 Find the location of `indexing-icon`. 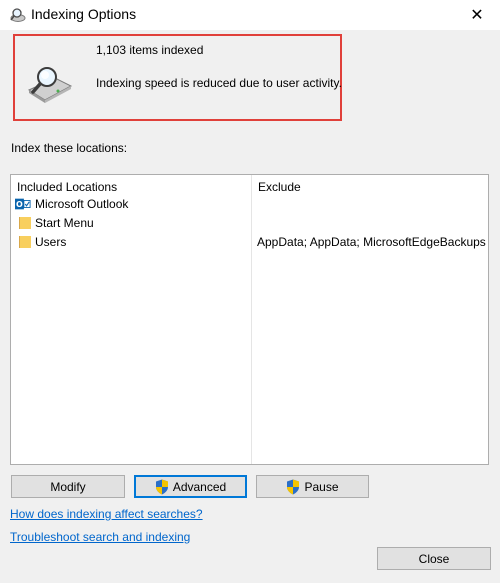

indexing-icon is located at coordinates (18, 15).